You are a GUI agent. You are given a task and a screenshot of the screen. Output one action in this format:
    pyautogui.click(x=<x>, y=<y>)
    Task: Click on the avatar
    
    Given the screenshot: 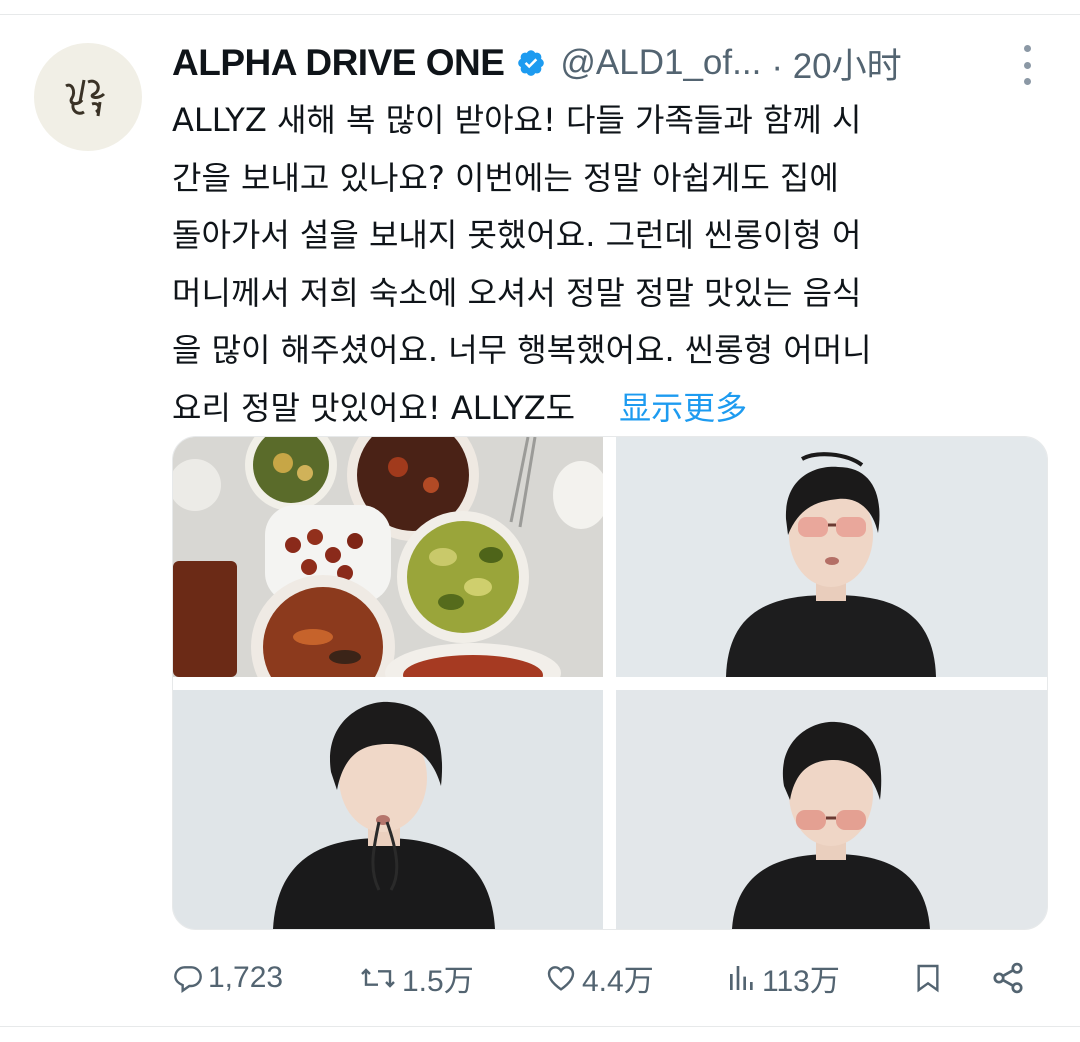 What is the action you would take?
    pyautogui.click(x=88, y=97)
    